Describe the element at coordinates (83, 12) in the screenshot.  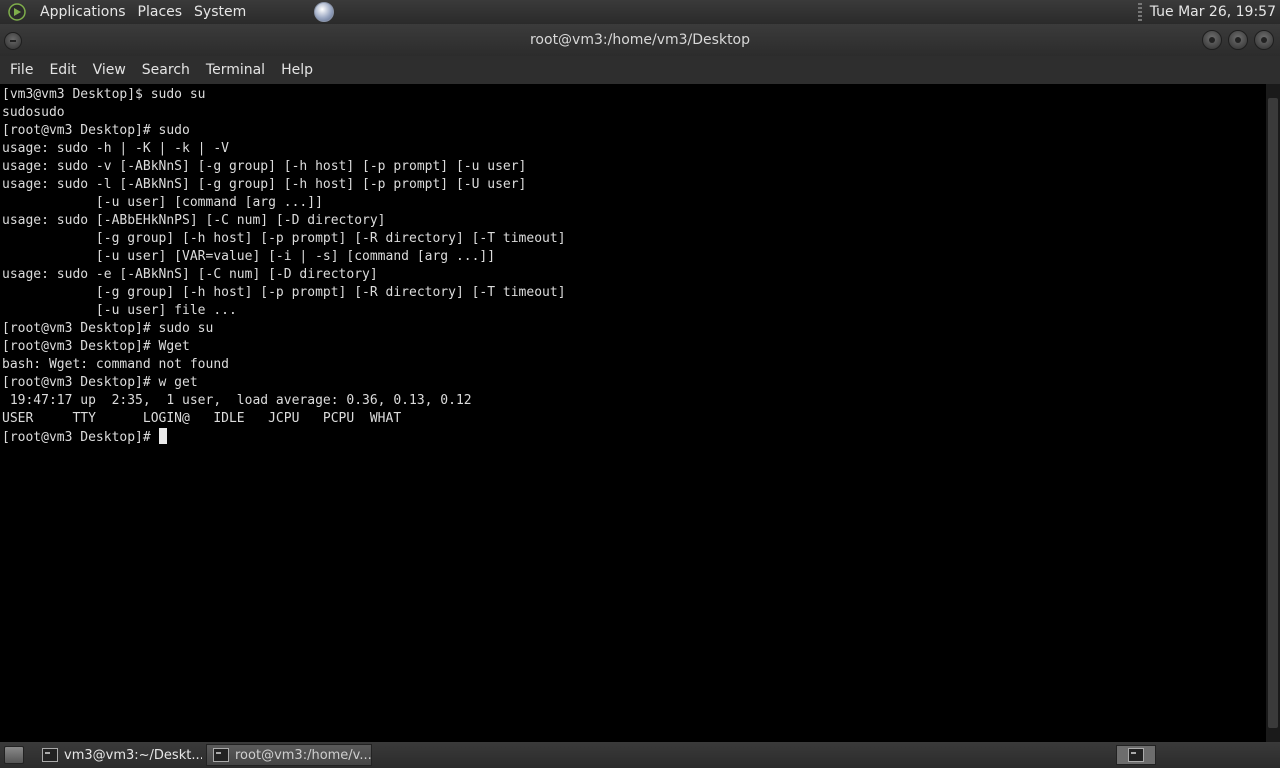
I see `applications-menu: Applications` at that location.